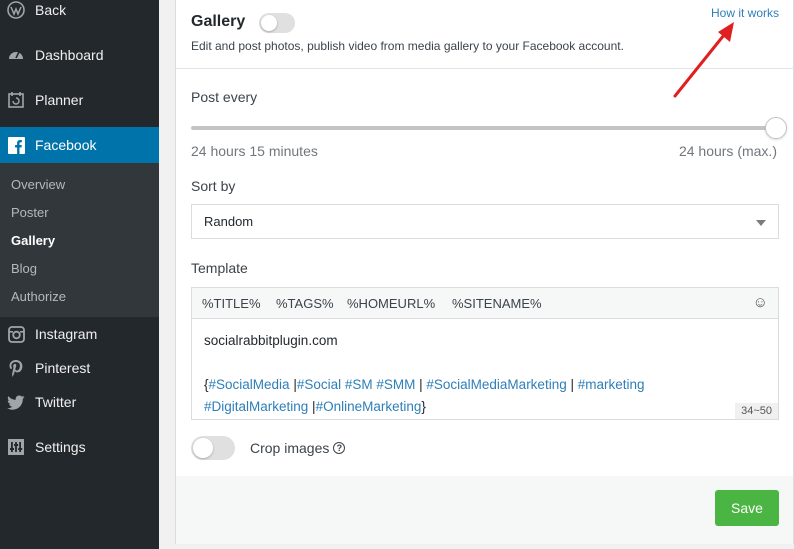 Image resolution: width=794 pixels, height=549 pixels. I want to click on nav-settings: Settings, so click(79, 447).